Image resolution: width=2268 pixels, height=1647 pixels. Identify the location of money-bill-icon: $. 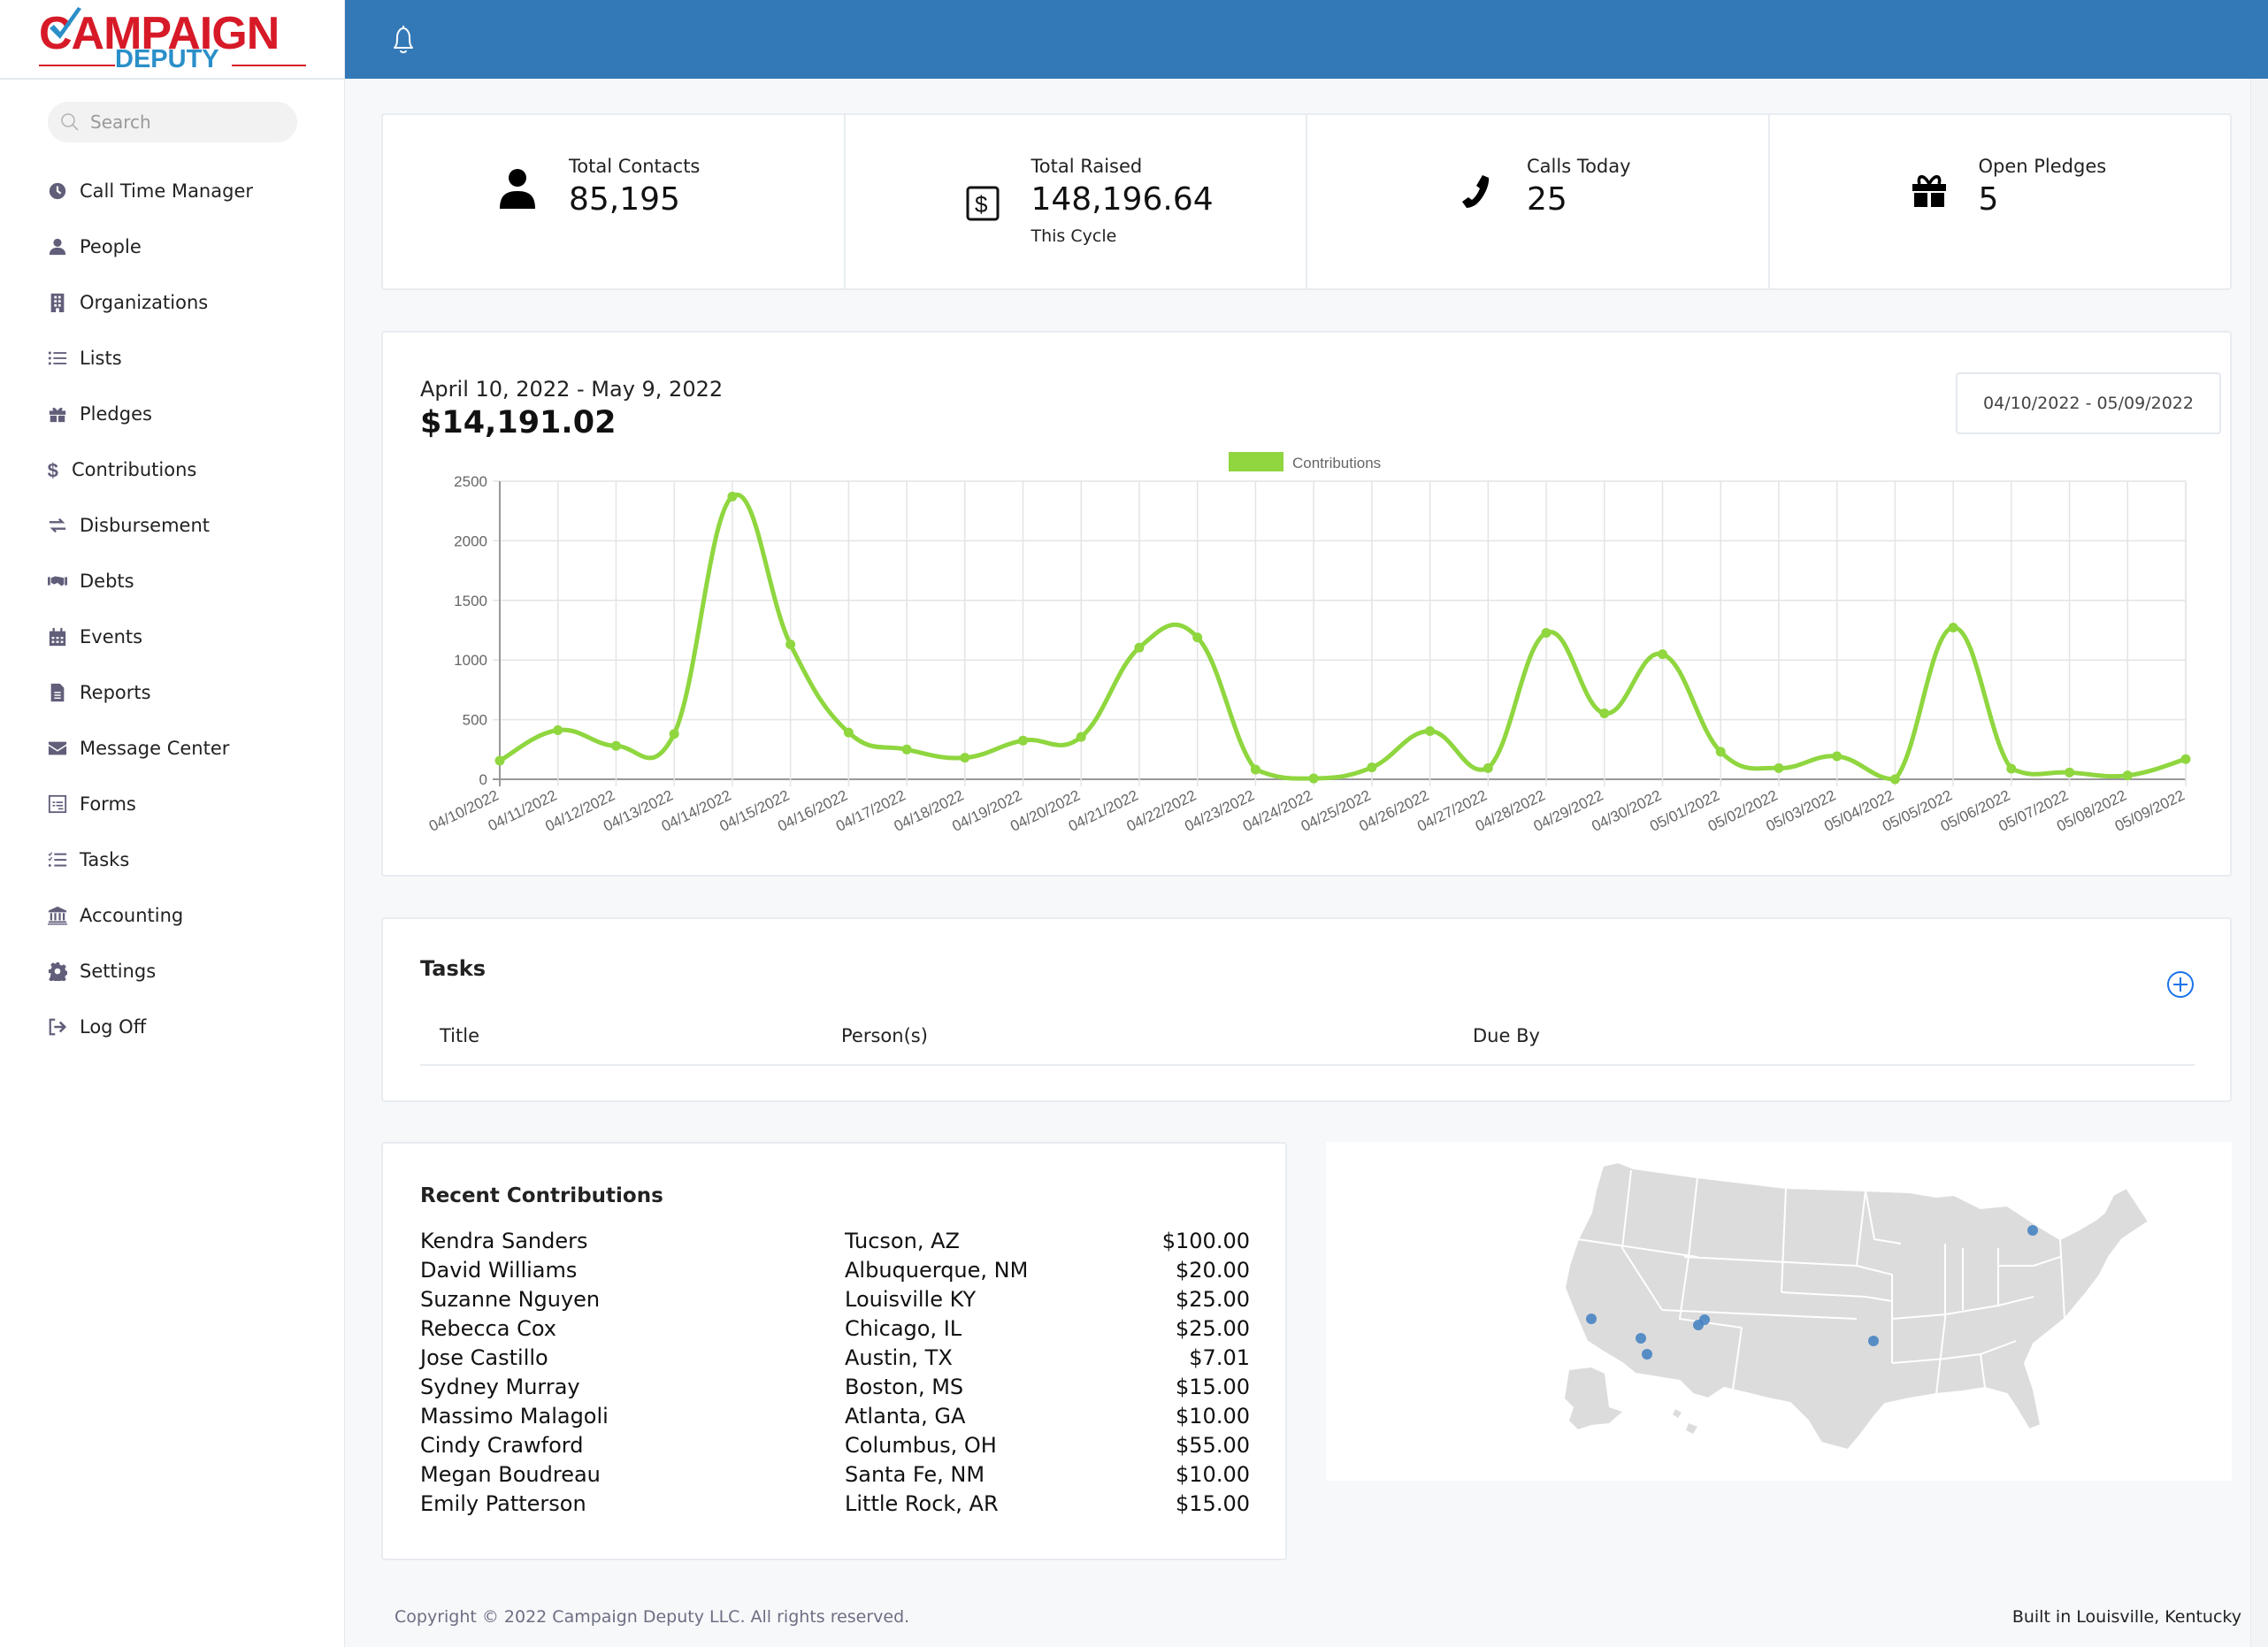
(983, 203).